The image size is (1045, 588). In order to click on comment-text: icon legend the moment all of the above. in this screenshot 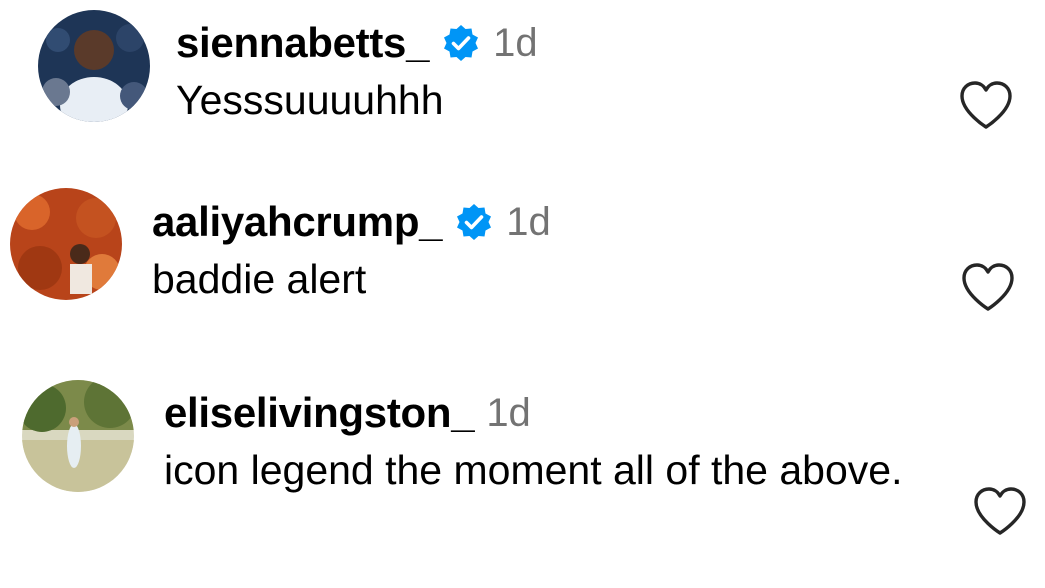, I will do `click(533, 470)`.